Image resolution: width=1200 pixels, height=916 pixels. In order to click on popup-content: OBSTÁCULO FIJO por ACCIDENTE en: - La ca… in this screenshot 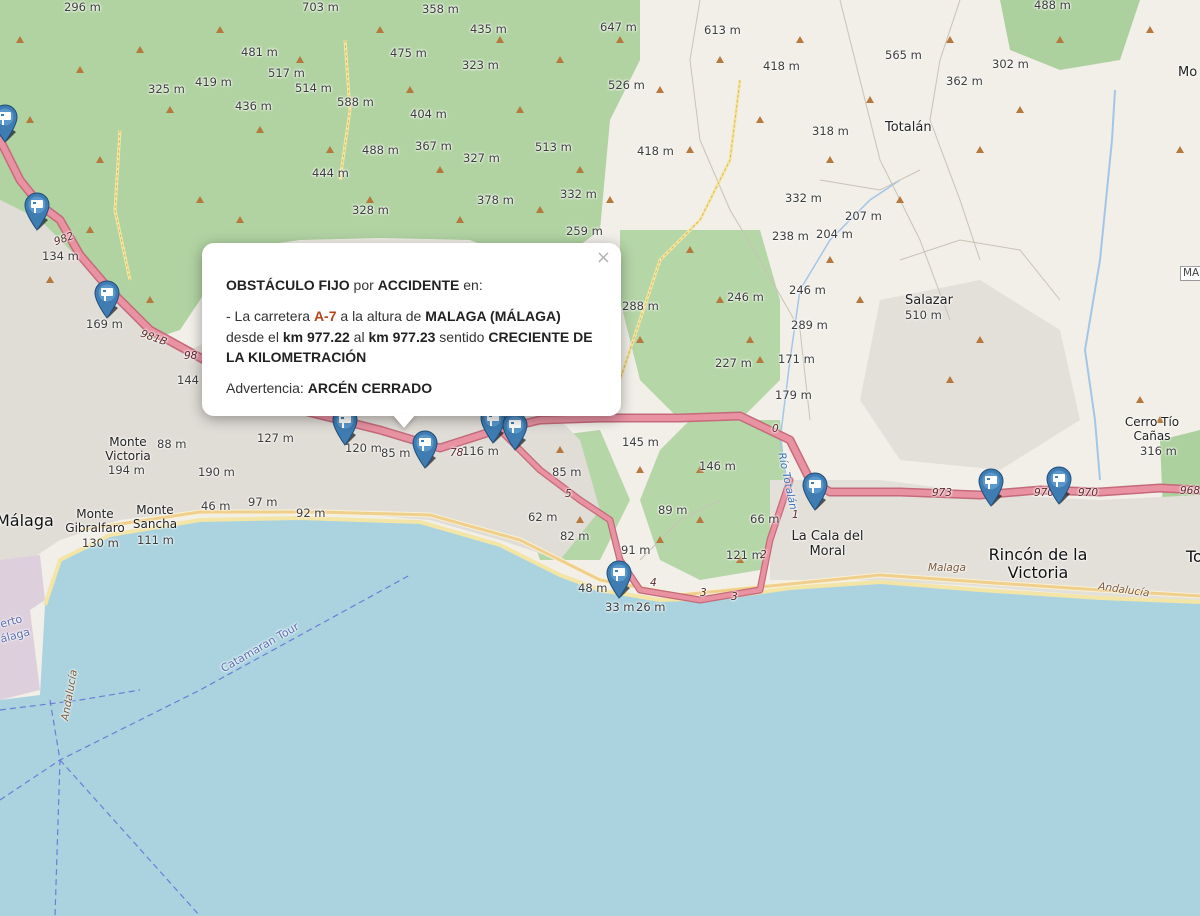, I will do `click(412, 342)`.